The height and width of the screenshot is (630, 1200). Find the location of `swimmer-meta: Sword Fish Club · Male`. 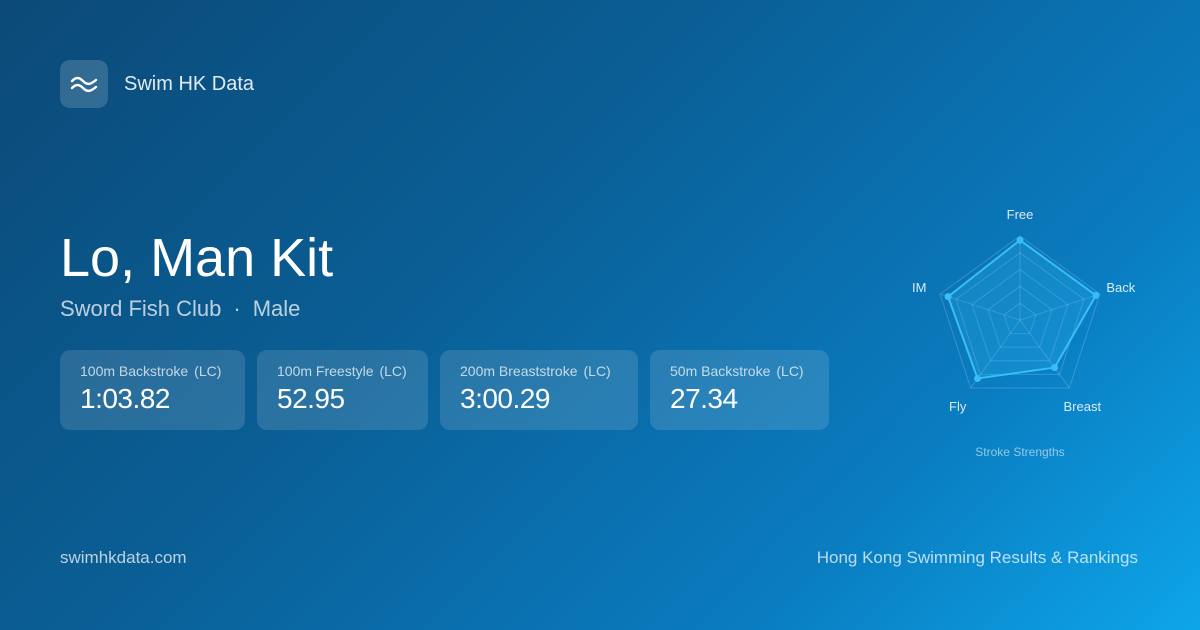

swimmer-meta: Sword Fish Club · Male is located at coordinates (180, 309).